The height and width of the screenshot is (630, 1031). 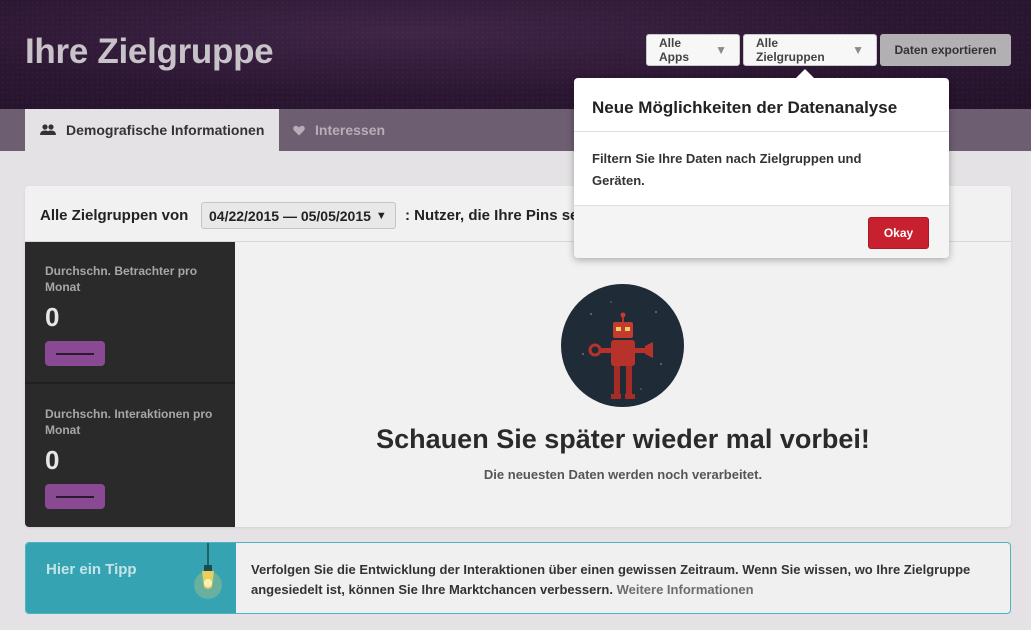 What do you see at coordinates (48, 129) in the screenshot?
I see `users-icon` at bounding box center [48, 129].